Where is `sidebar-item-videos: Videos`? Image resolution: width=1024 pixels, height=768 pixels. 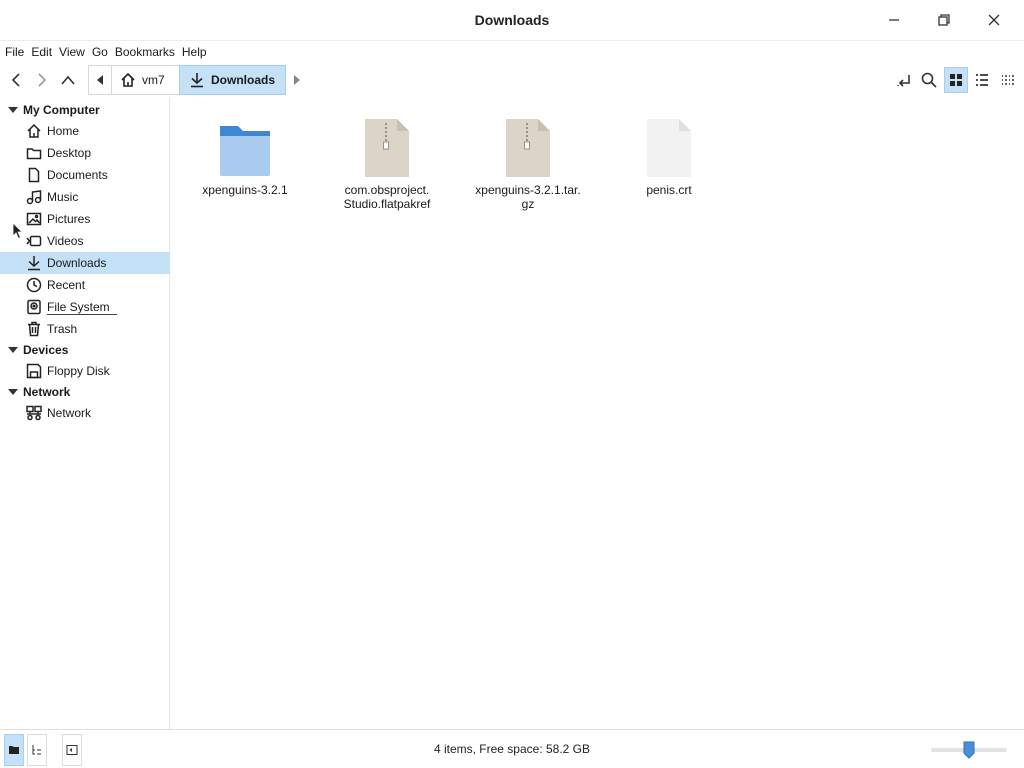 sidebar-item-videos: Videos is located at coordinates (85, 241).